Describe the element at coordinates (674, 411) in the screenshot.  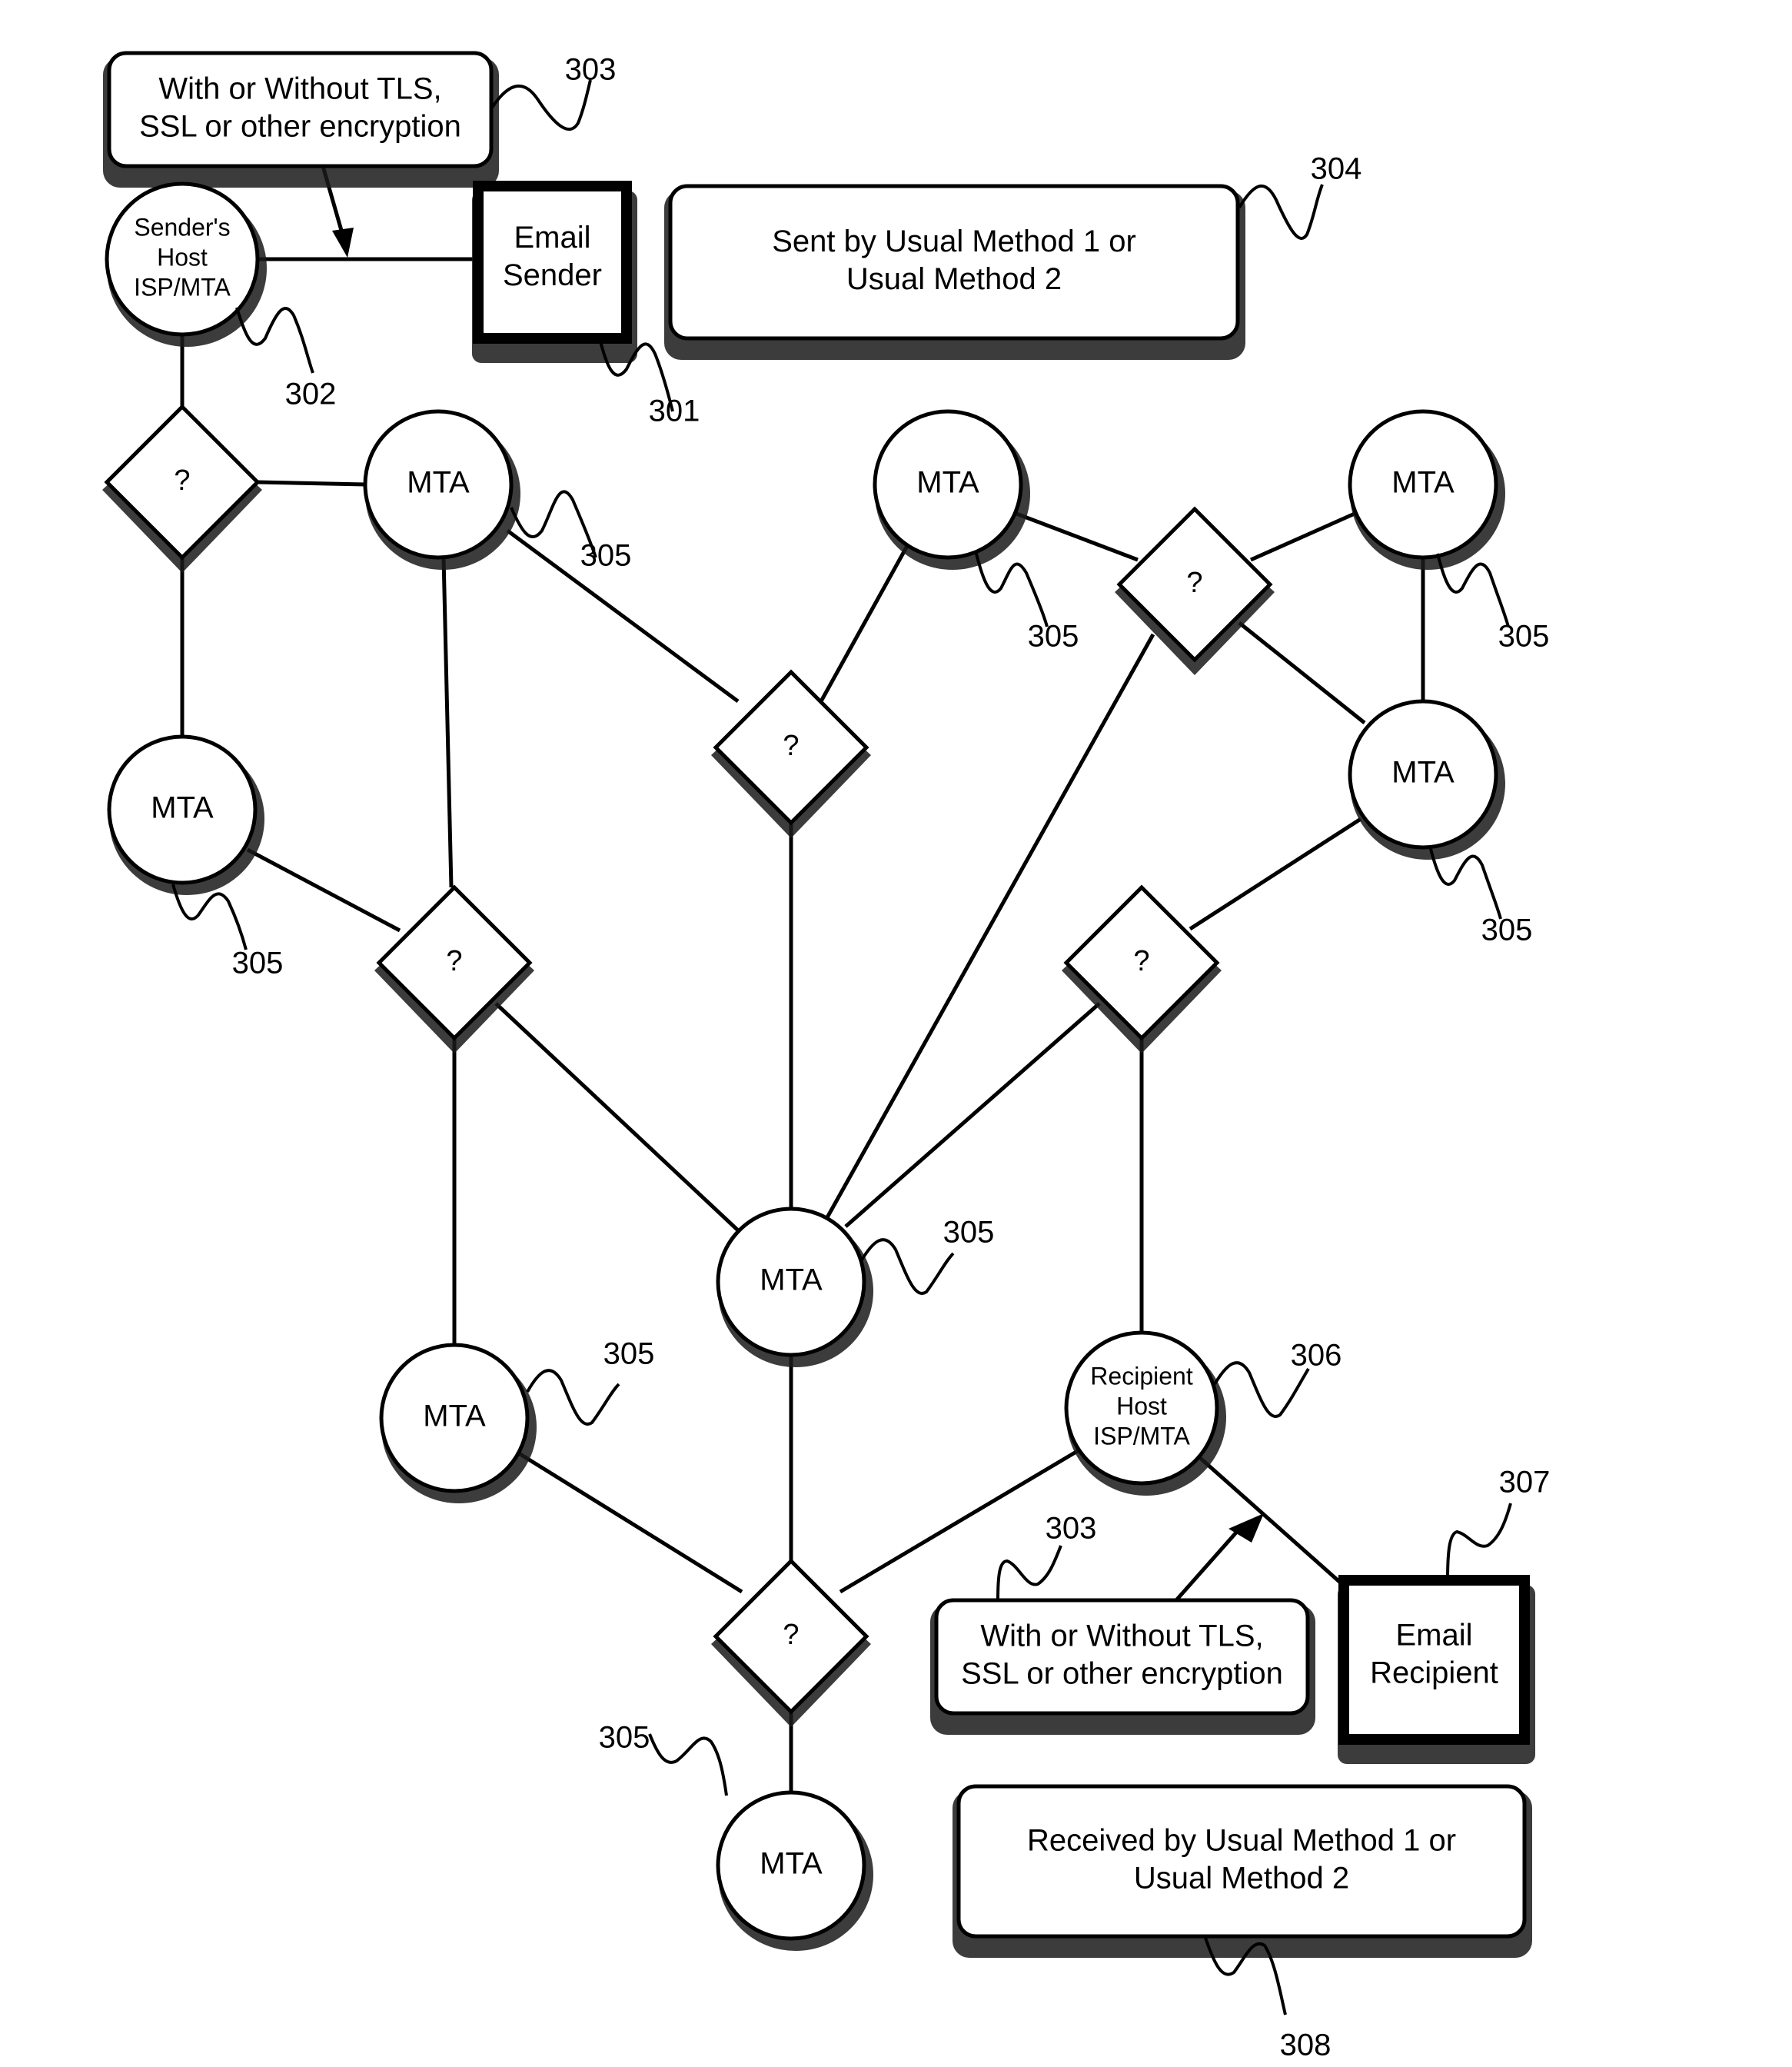
I see `ref-label-301: 301` at that location.